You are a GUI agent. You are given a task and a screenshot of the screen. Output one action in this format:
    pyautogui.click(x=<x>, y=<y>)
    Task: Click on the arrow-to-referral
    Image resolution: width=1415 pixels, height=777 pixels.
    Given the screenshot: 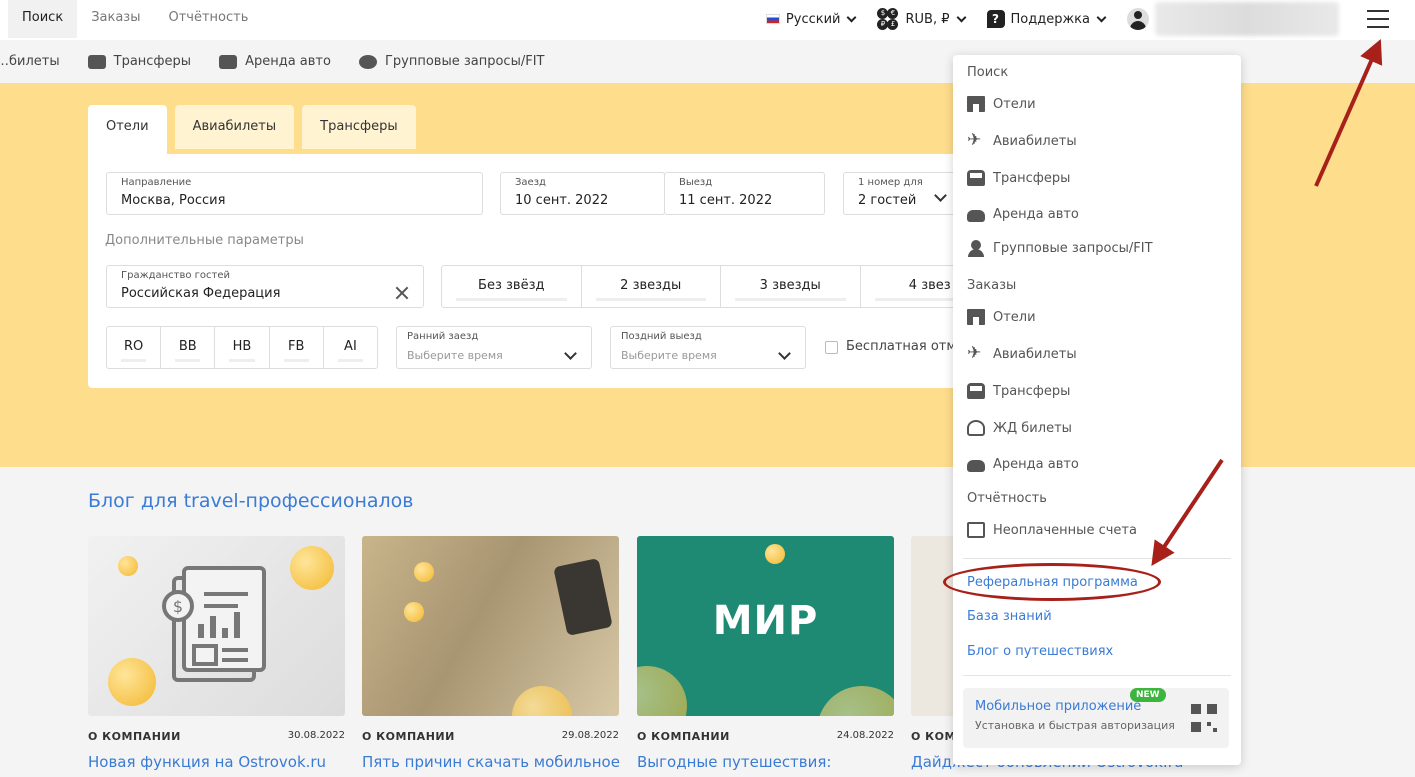 What is the action you would take?
    pyautogui.click(x=1187, y=512)
    